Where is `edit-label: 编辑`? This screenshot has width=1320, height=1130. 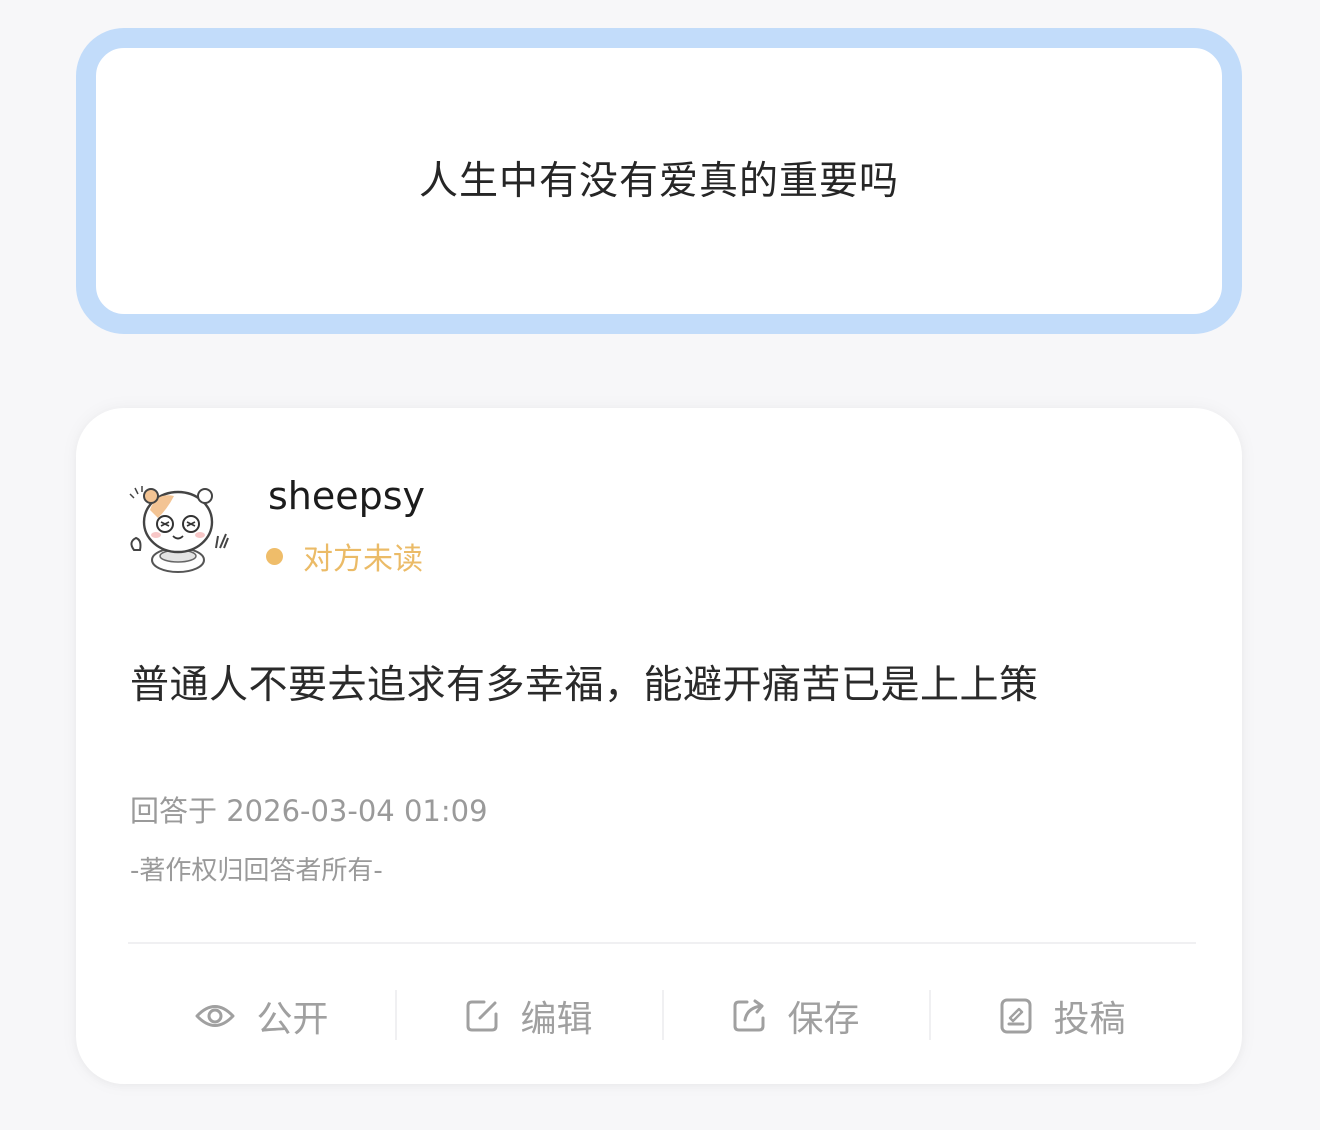 edit-label: 编辑 is located at coordinates (556, 1019).